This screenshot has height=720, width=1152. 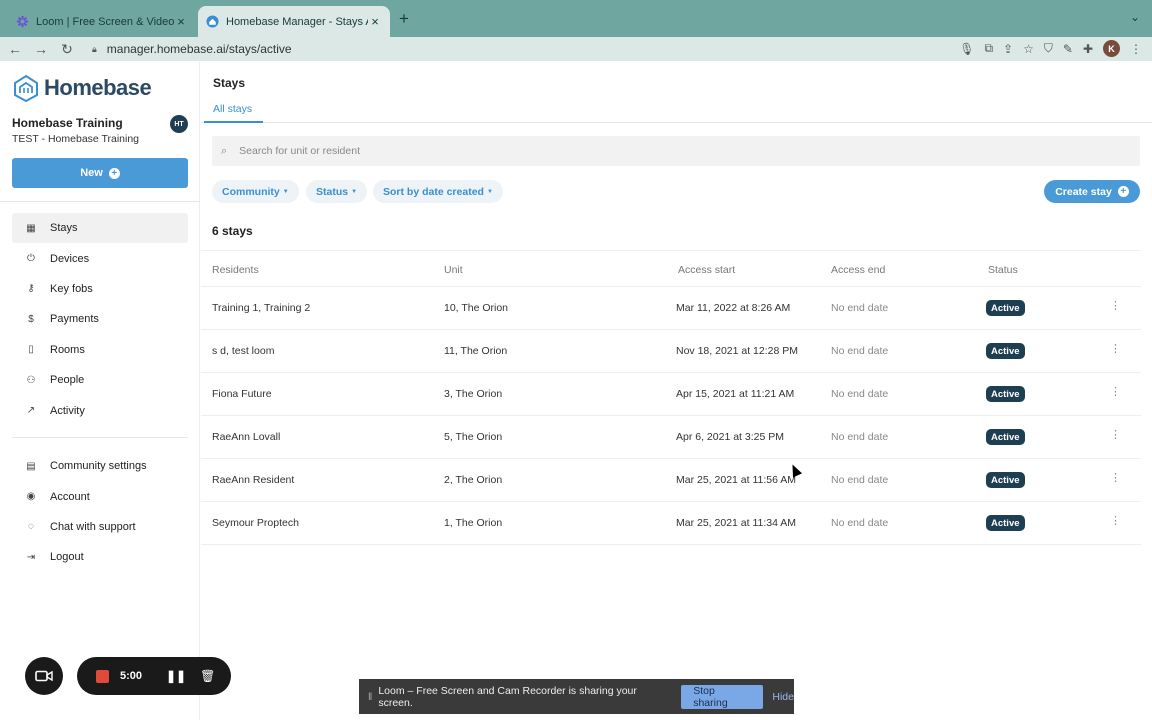 What do you see at coordinates (98, 87) in the screenshot?
I see `logo-text: Homebase` at bounding box center [98, 87].